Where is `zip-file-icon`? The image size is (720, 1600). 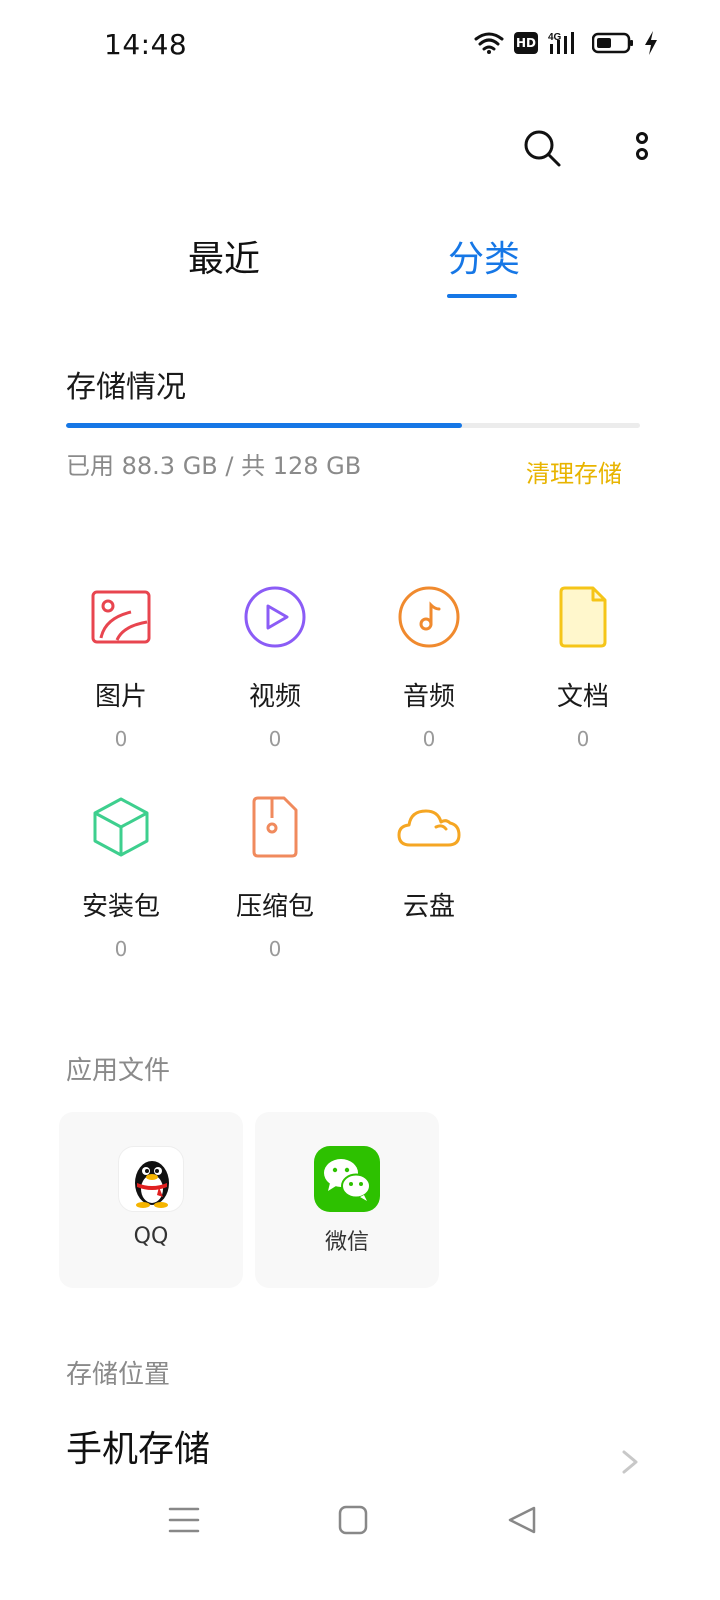
zip-file-icon is located at coordinates (275, 827).